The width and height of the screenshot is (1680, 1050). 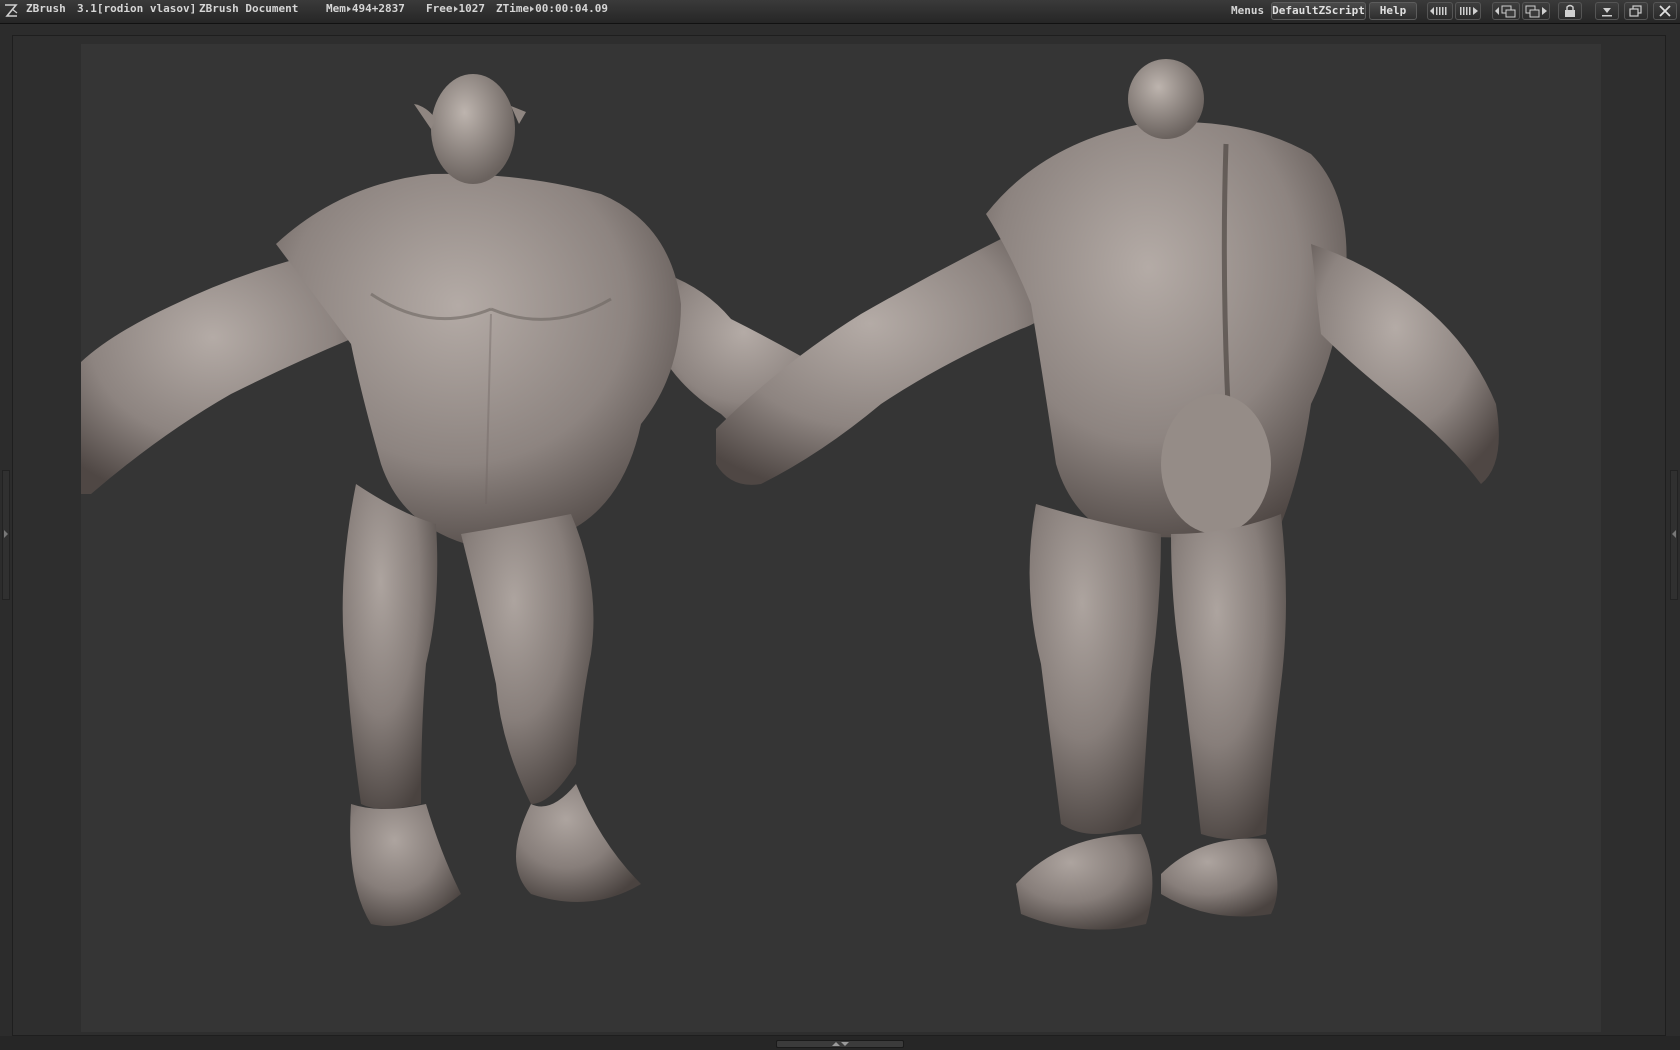 I want to click on default-zscript-button: DefaultZScript, so click(x=1318, y=11).